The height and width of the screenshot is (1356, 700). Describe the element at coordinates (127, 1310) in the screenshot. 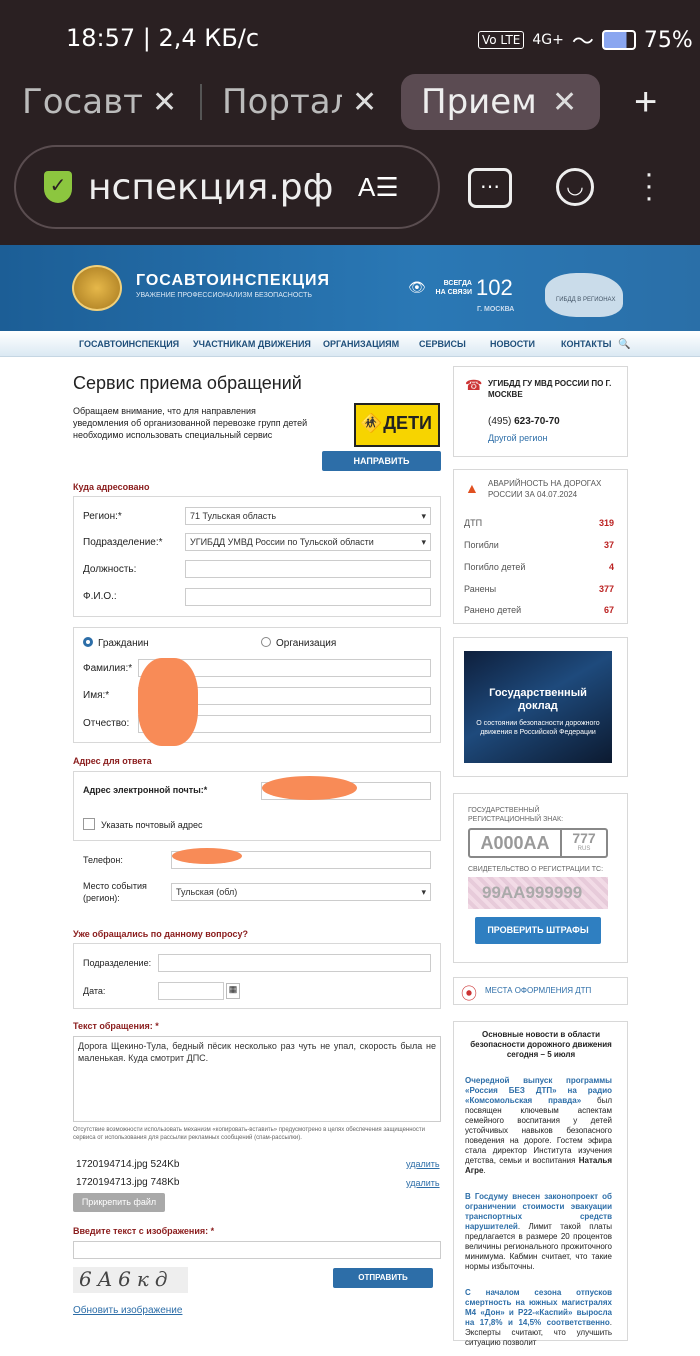

I see `refresh-captcha-link: Обновить изображение` at that location.